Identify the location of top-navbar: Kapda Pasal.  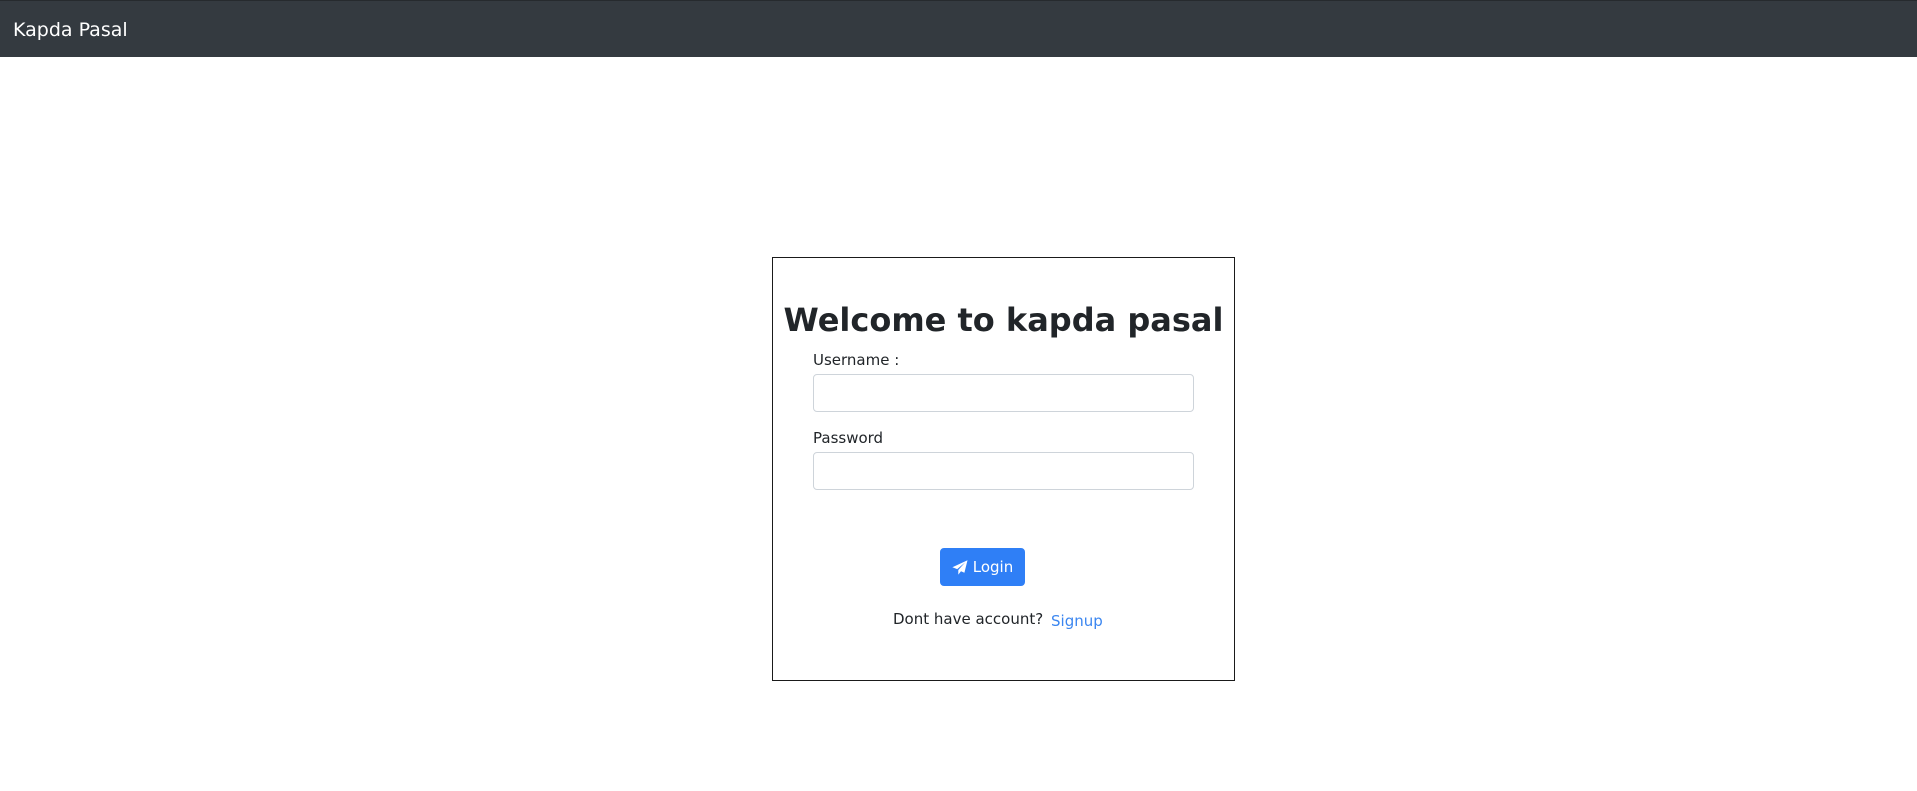
(958, 28).